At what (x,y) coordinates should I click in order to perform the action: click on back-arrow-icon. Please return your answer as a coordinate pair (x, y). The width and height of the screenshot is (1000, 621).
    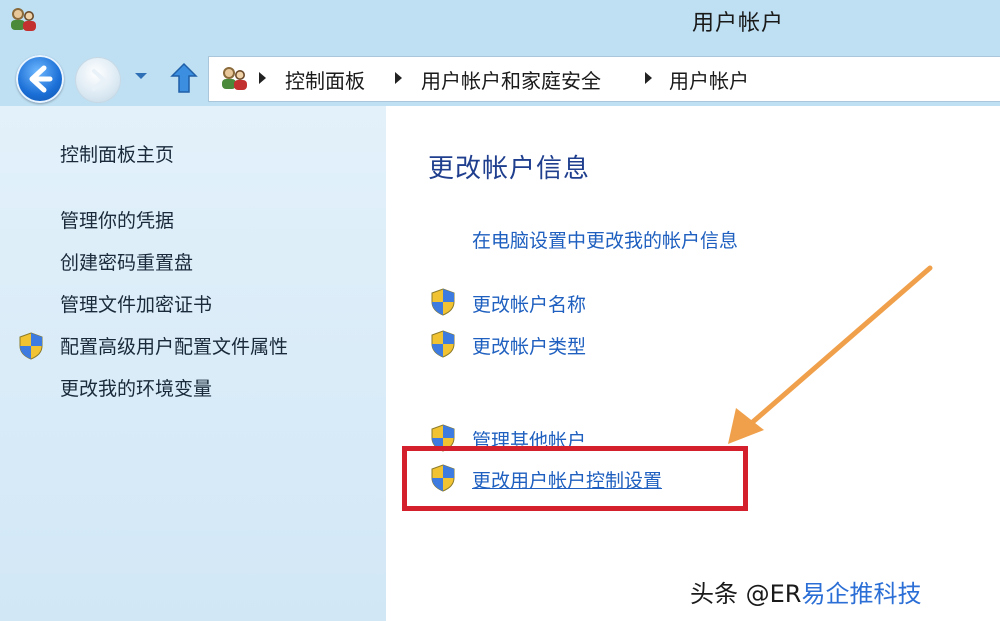
    Looking at the image, I should click on (41, 79).